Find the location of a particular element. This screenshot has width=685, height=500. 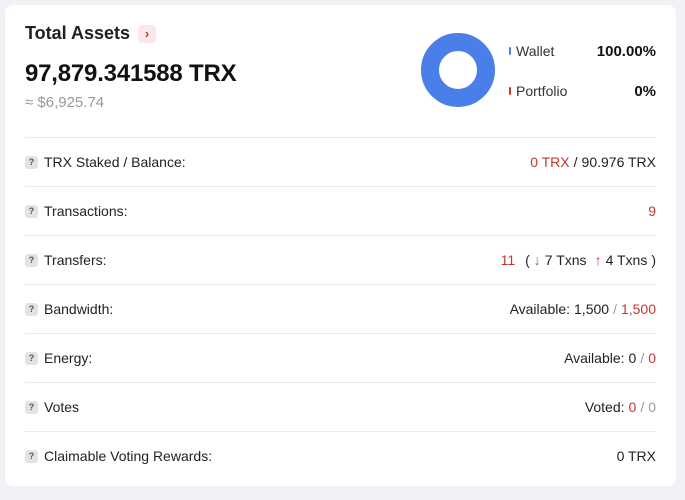

energy-available: 0 is located at coordinates (632, 358).